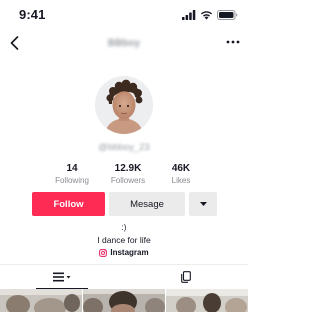 The height and width of the screenshot is (312, 320). What do you see at coordinates (124, 227) in the screenshot?
I see `bio-emoticon: :)` at bounding box center [124, 227].